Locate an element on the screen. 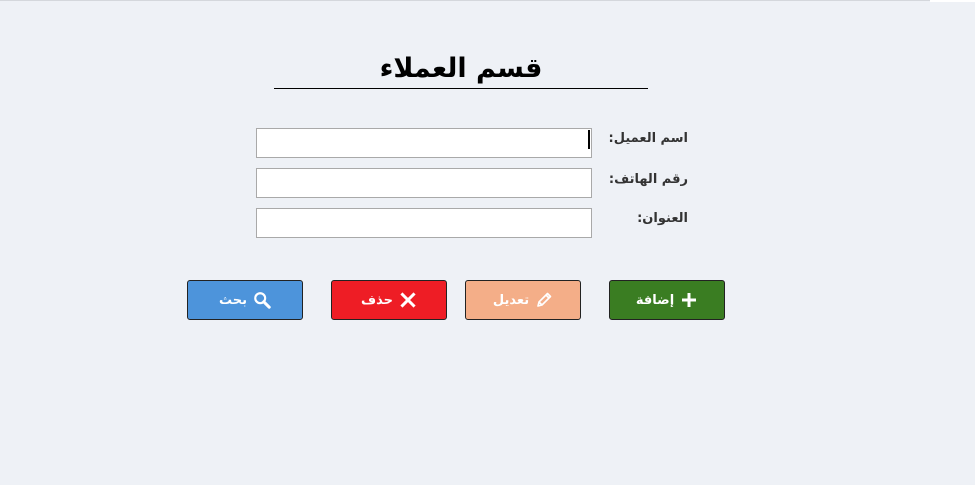  edit-button: تعديل is located at coordinates (523, 300).